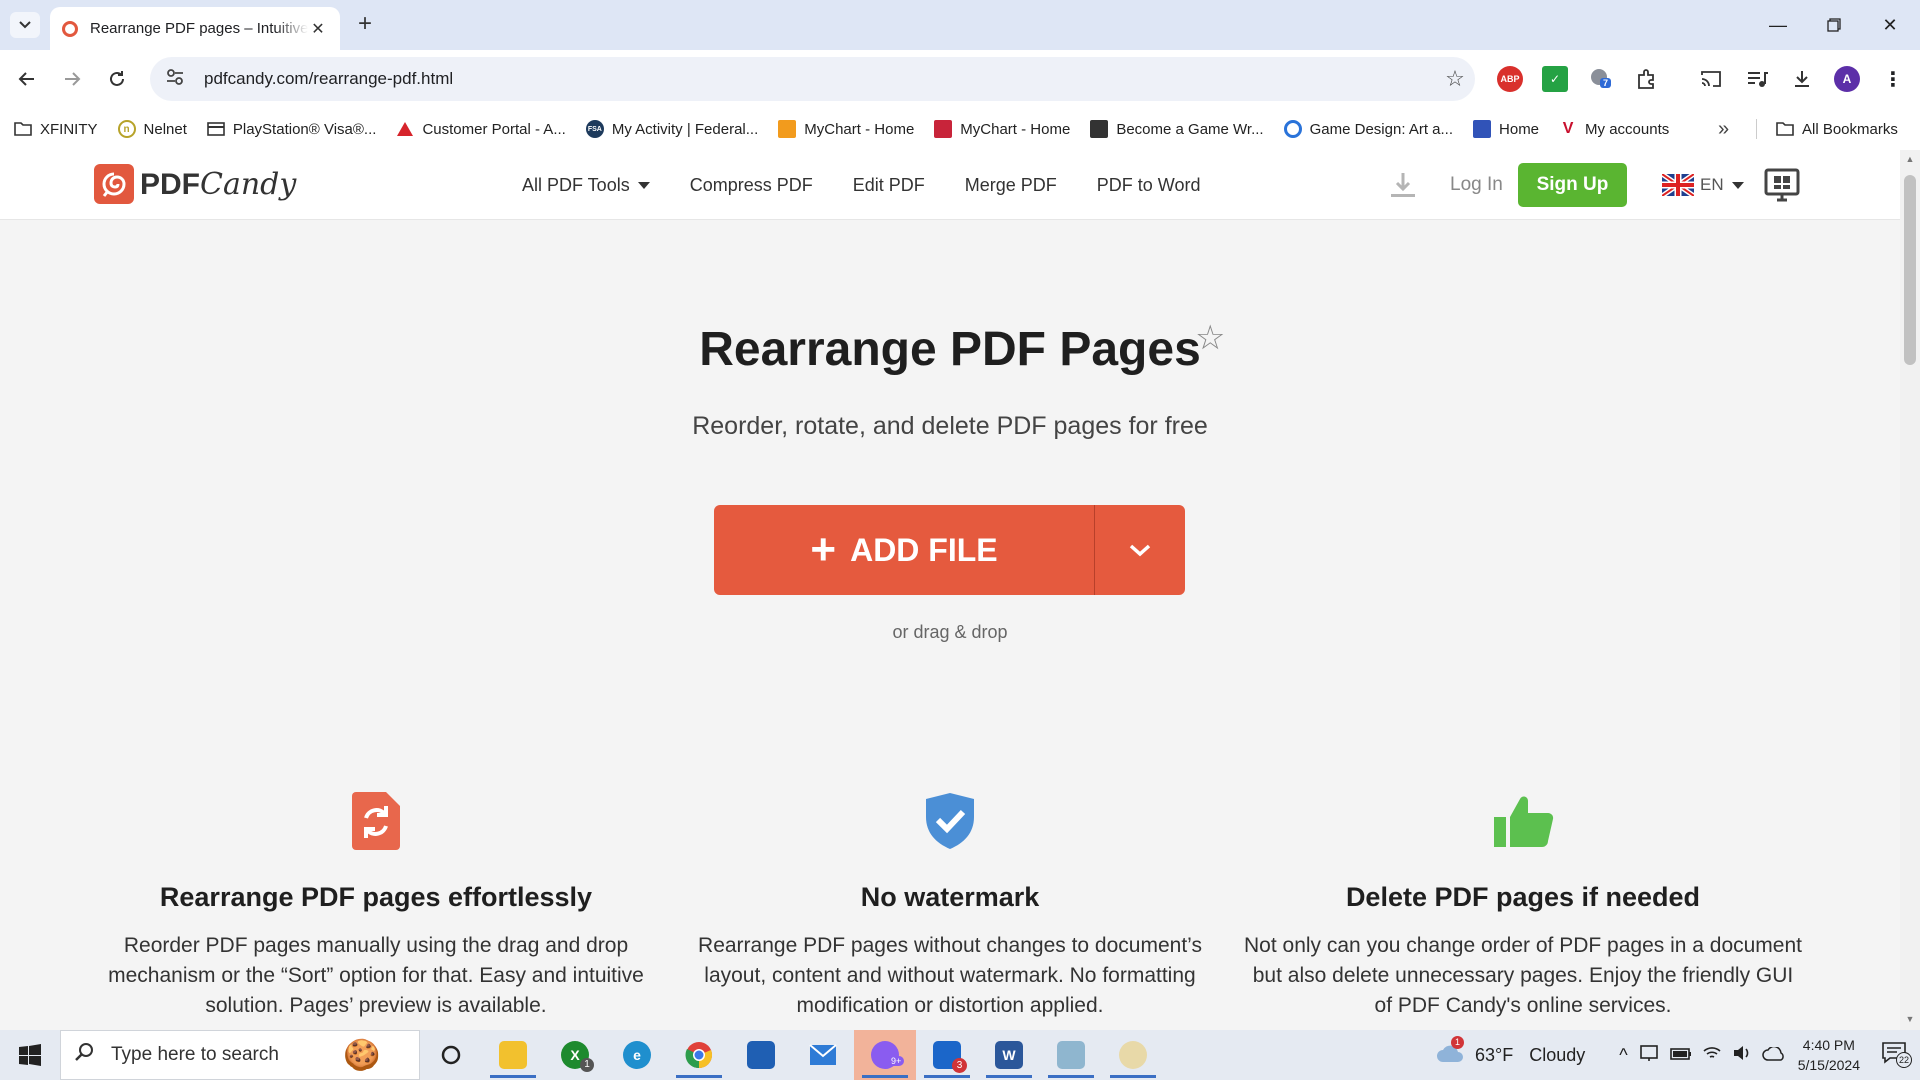  Describe the element at coordinates (1600, 79) in the screenshot. I see `chat-extension-icon: 7` at that location.